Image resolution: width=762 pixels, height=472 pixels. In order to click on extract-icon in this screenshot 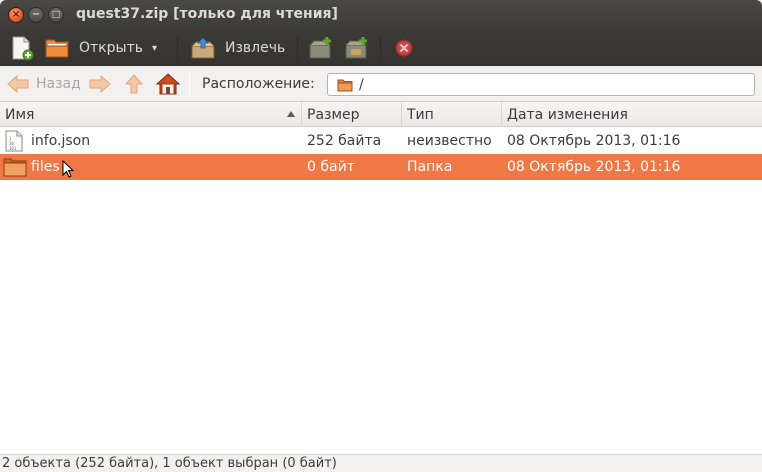, I will do `click(203, 48)`.